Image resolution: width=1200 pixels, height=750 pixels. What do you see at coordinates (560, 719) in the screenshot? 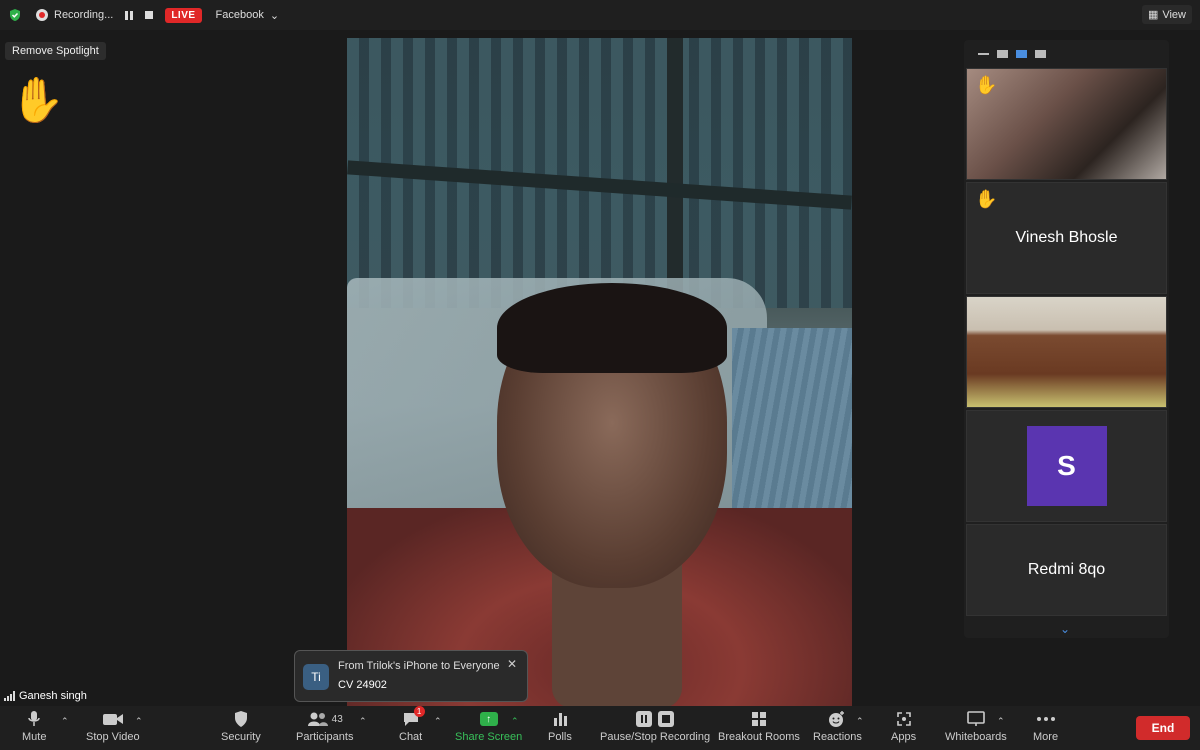
I see `polls-icon` at bounding box center [560, 719].